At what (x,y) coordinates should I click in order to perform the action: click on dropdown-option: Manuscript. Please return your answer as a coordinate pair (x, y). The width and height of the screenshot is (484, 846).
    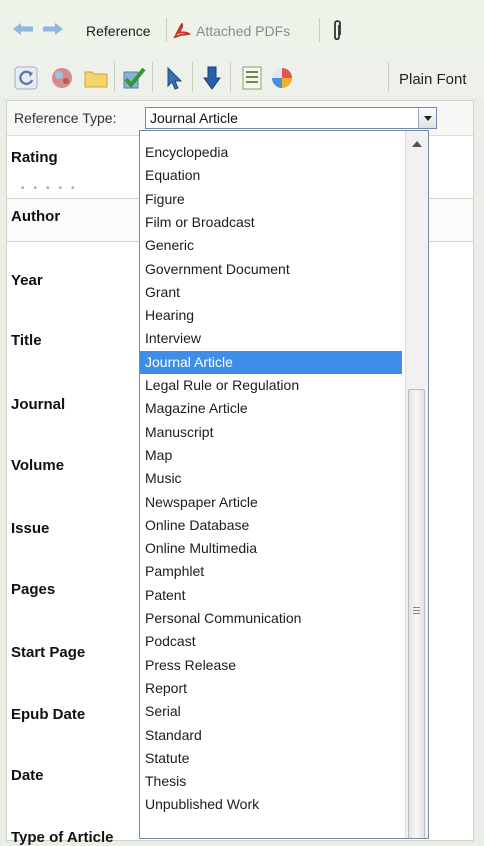
    Looking at the image, I should click on (271, 432).